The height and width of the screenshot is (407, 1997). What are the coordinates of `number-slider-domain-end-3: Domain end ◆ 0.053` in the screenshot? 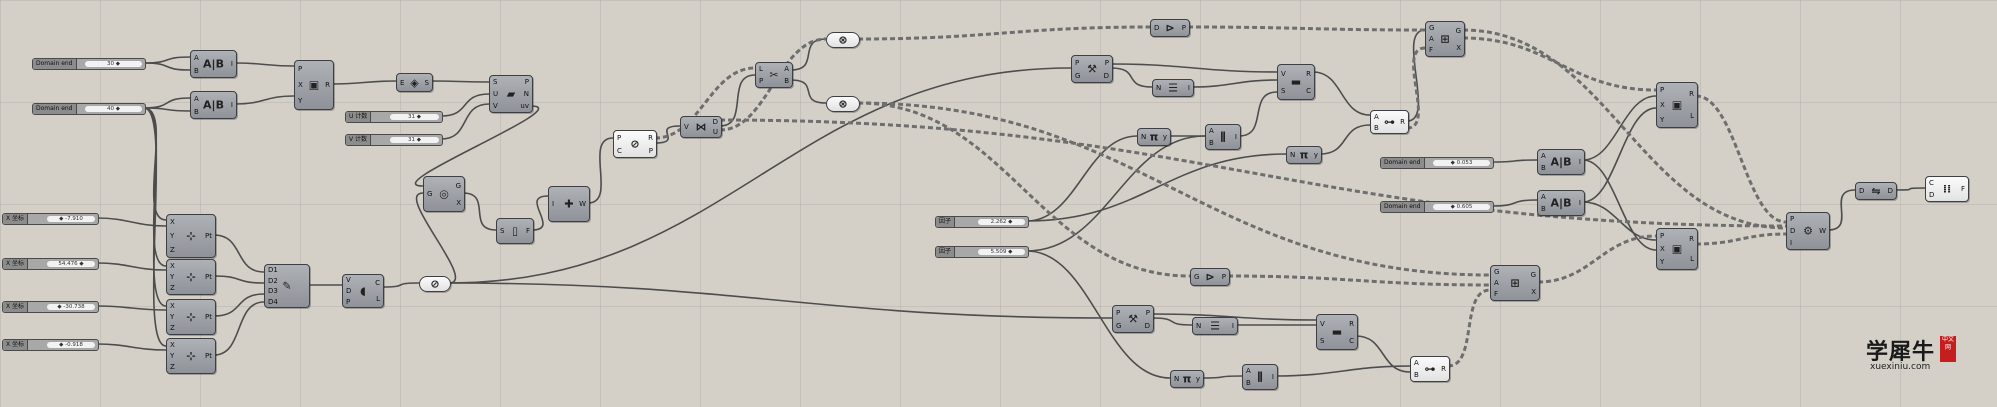 It's located at (1437, 163).